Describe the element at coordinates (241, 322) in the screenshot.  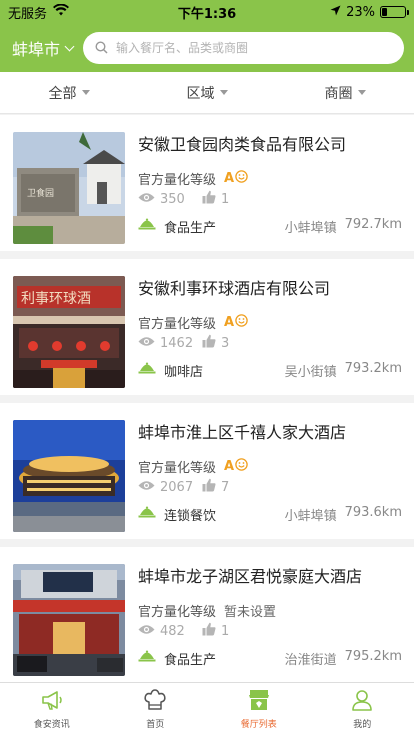
I see `smile-face-icon` at that location.